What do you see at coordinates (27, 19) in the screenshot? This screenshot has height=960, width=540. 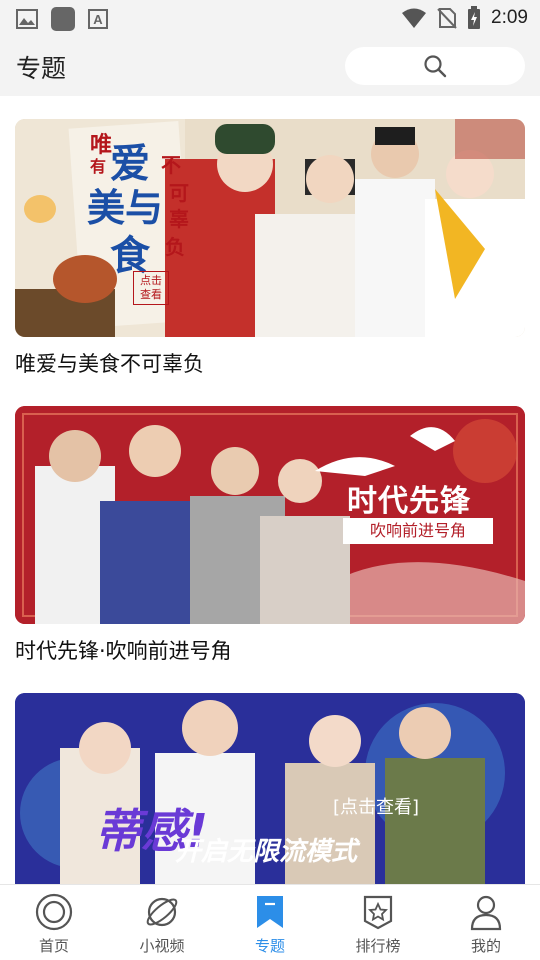 I see `gallery-notification-icon` at bounding box center [27, 19].